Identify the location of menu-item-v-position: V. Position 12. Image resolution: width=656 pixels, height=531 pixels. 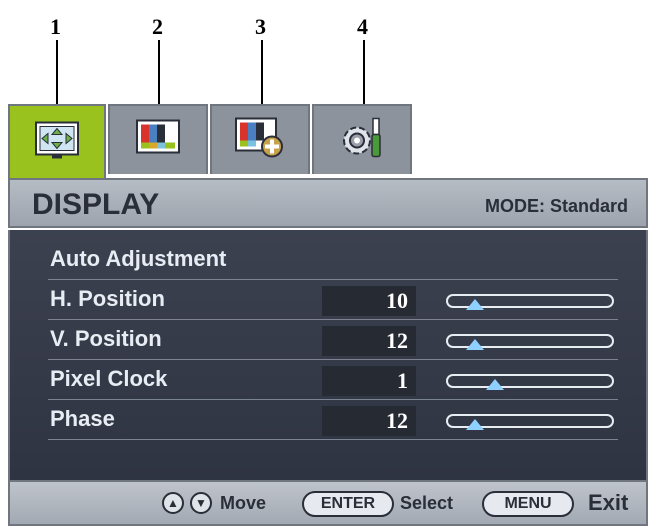
(333, 340).